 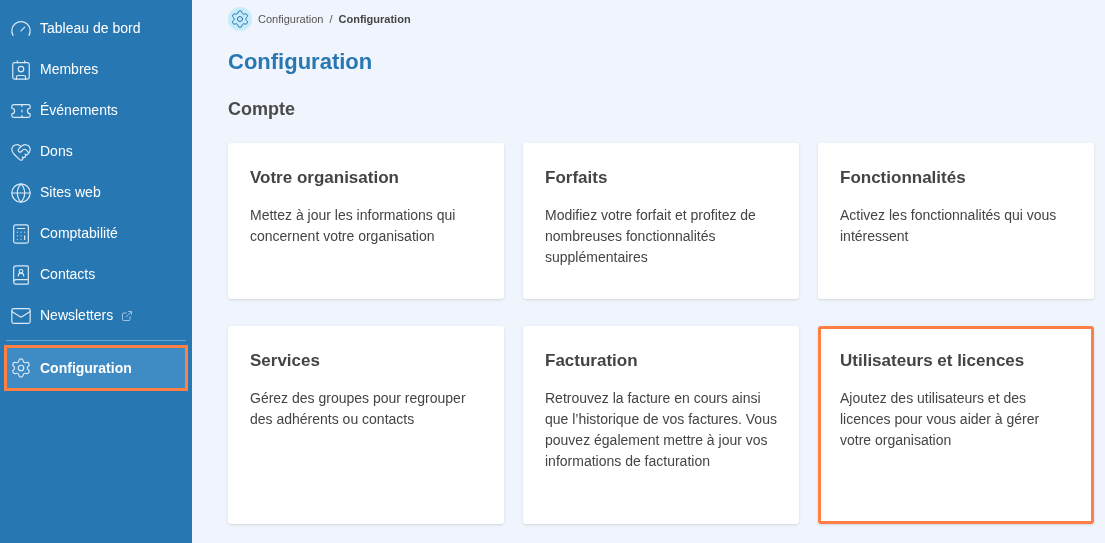 I want to click on card-title: Fonctionnalités, so click(x=903, y=178).